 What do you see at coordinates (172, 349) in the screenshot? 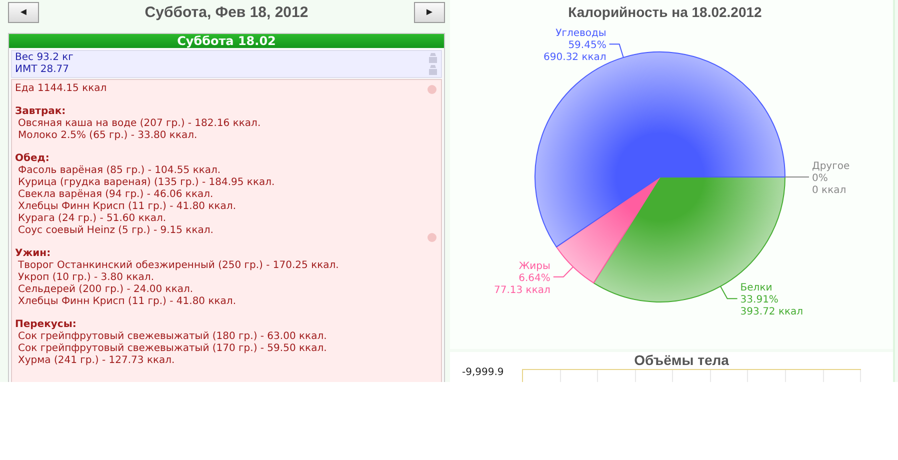
I see `food-item: Сок грейпфрутовый свежевыжатый (170 гр.) - 59.50 ккал.` at bounding box center [172, 349].